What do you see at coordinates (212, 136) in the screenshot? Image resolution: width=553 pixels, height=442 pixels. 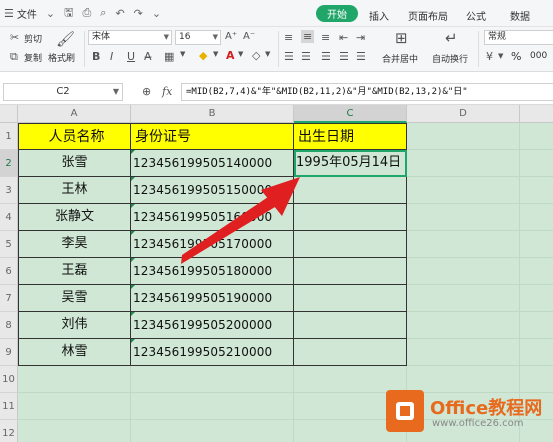 I see `header-cell: 身份证号` at bounding box center [212, 136].